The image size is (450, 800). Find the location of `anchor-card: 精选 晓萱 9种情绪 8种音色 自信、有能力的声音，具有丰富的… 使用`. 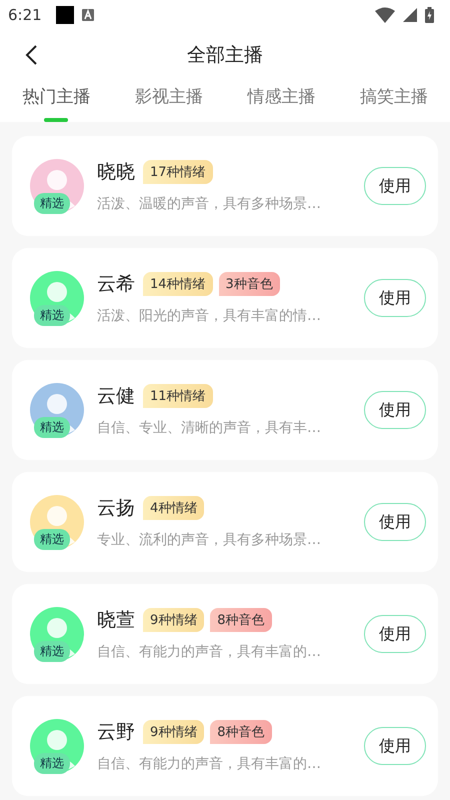

anchor-card: 精选 晓萱 9种情绪 8种音色 自信、有能力的声音，具有丰富的… 使用 is located at coordinates (225, 634).